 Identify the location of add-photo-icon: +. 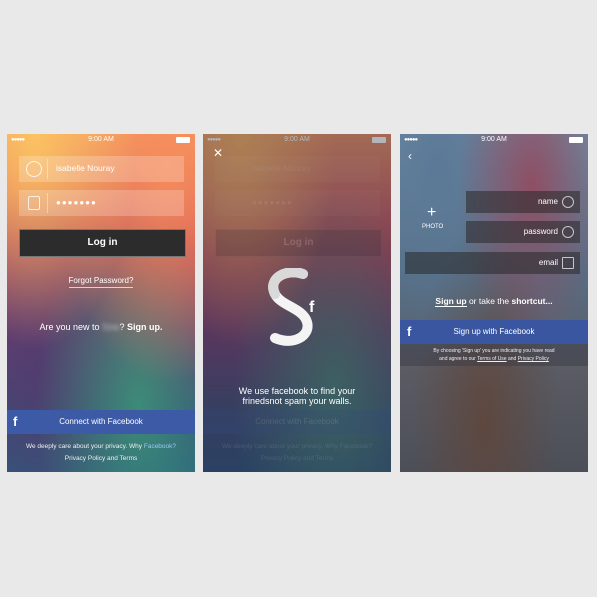
(431, 213).